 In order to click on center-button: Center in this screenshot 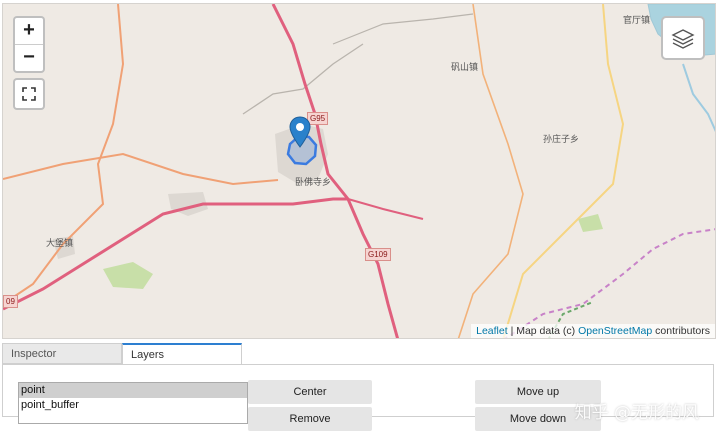, I will do `click(310, 392)`.